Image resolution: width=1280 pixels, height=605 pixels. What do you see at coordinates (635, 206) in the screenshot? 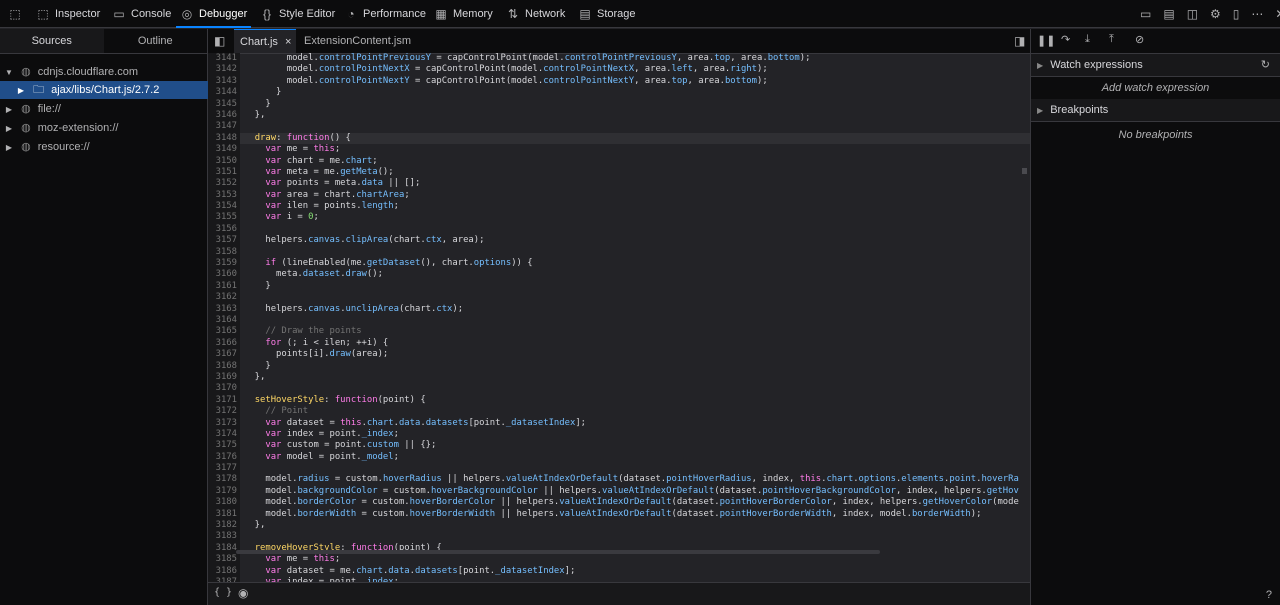
I see `code-line: var ilen = points.length;` at bounding box center [635, 206].